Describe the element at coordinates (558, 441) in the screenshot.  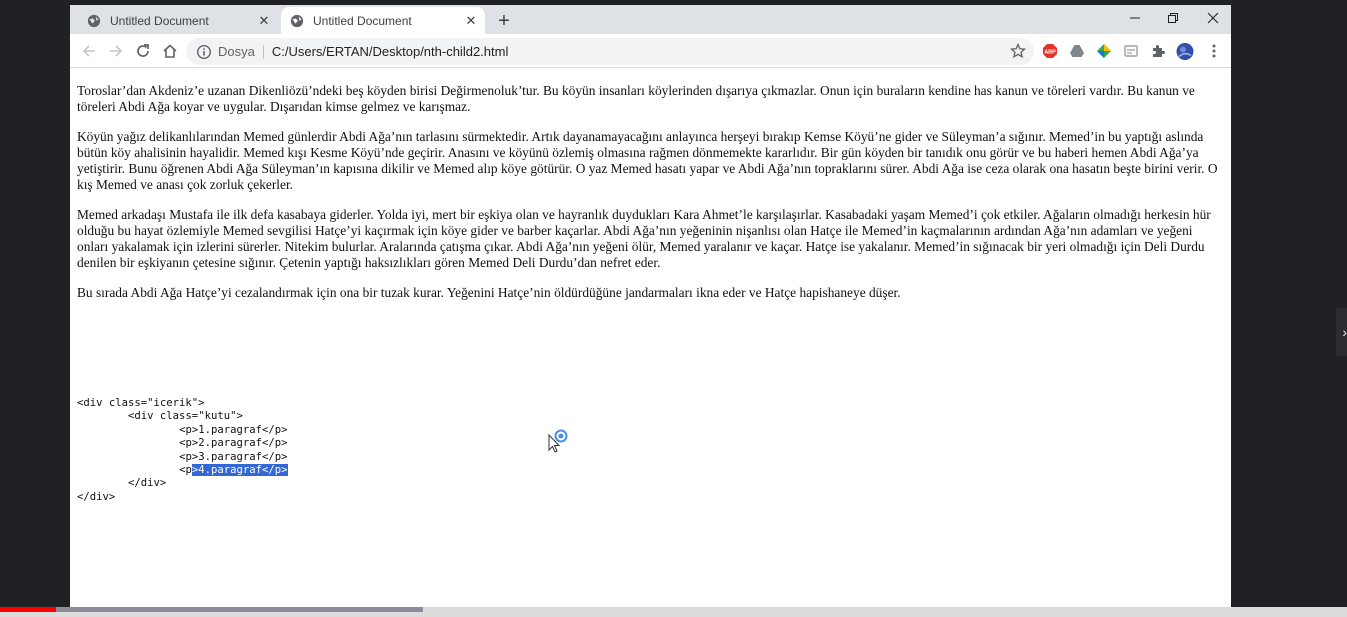
I see `mouse-cursor-icon` at that location.